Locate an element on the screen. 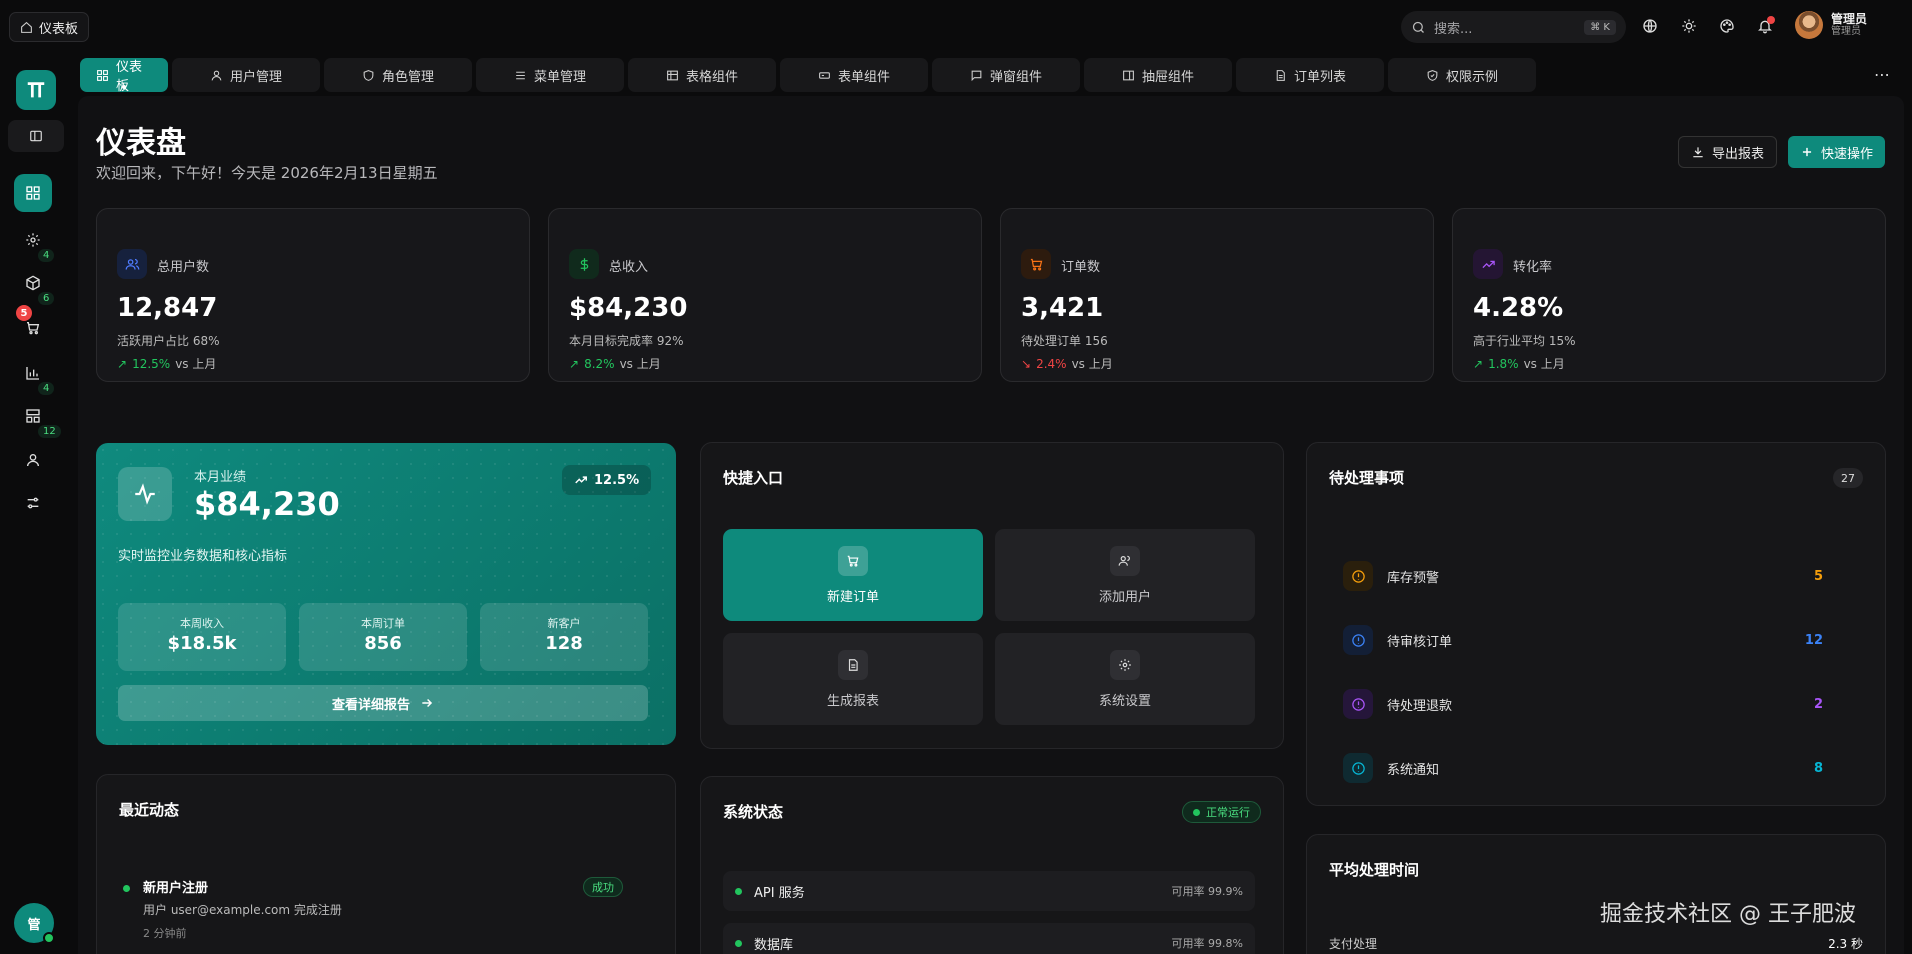  page-subtitle: 欢迎回来，下午好！今天是 2026年2月13日星期五 is located at coordinates (267, 173).